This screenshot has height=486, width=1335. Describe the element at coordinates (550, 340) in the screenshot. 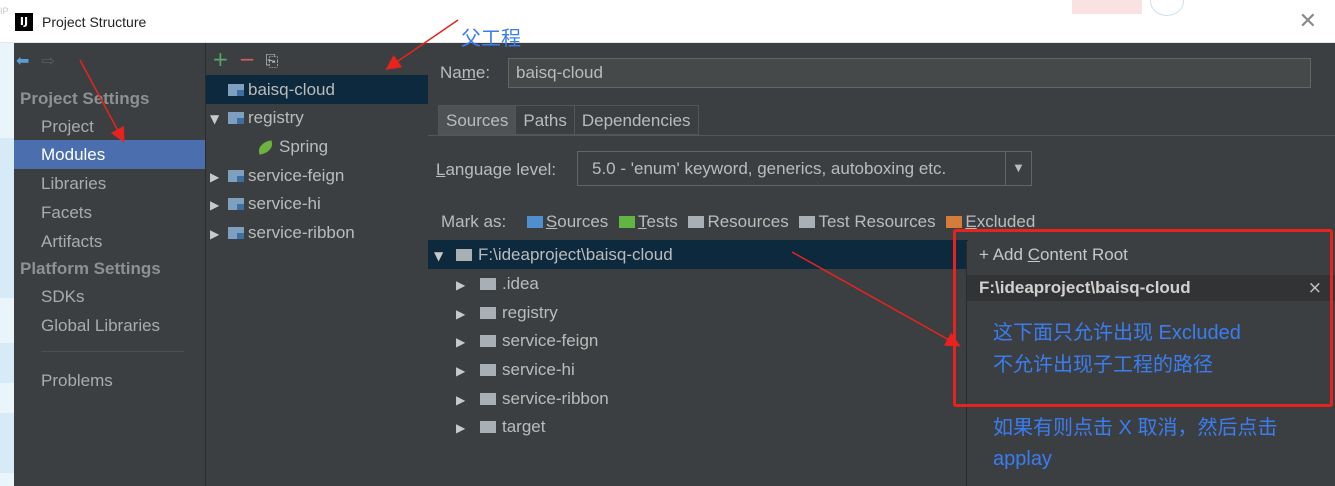

I see `content-tree-label: service-feign` at that location.